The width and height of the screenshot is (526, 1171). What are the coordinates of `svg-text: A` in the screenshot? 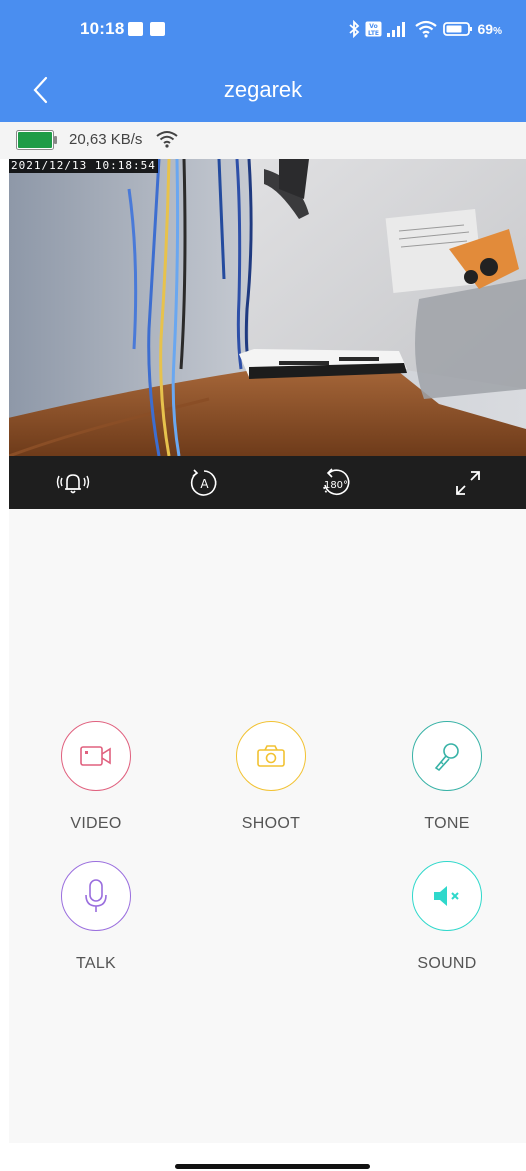 It's located at (204, 484).